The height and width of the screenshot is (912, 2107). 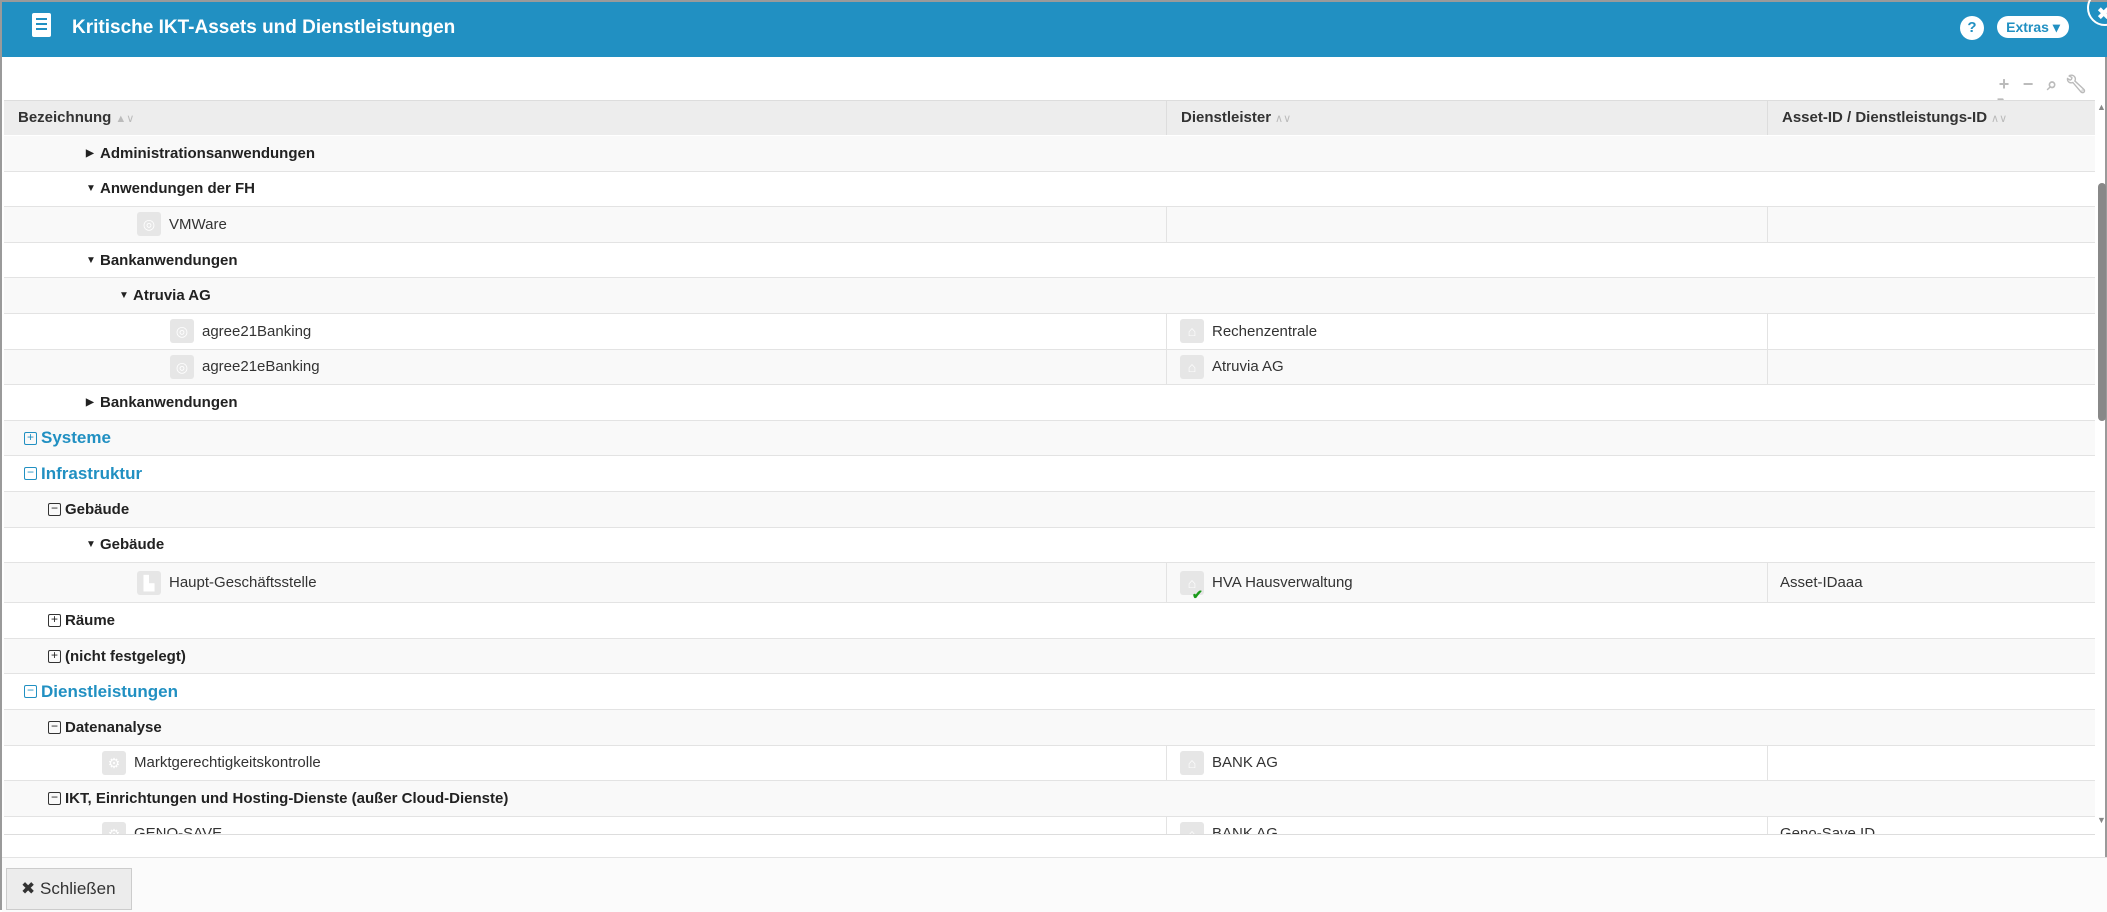 I want to click on group-label-wrap: ▶ Bankanwendungen, so click(x=162, y=402).